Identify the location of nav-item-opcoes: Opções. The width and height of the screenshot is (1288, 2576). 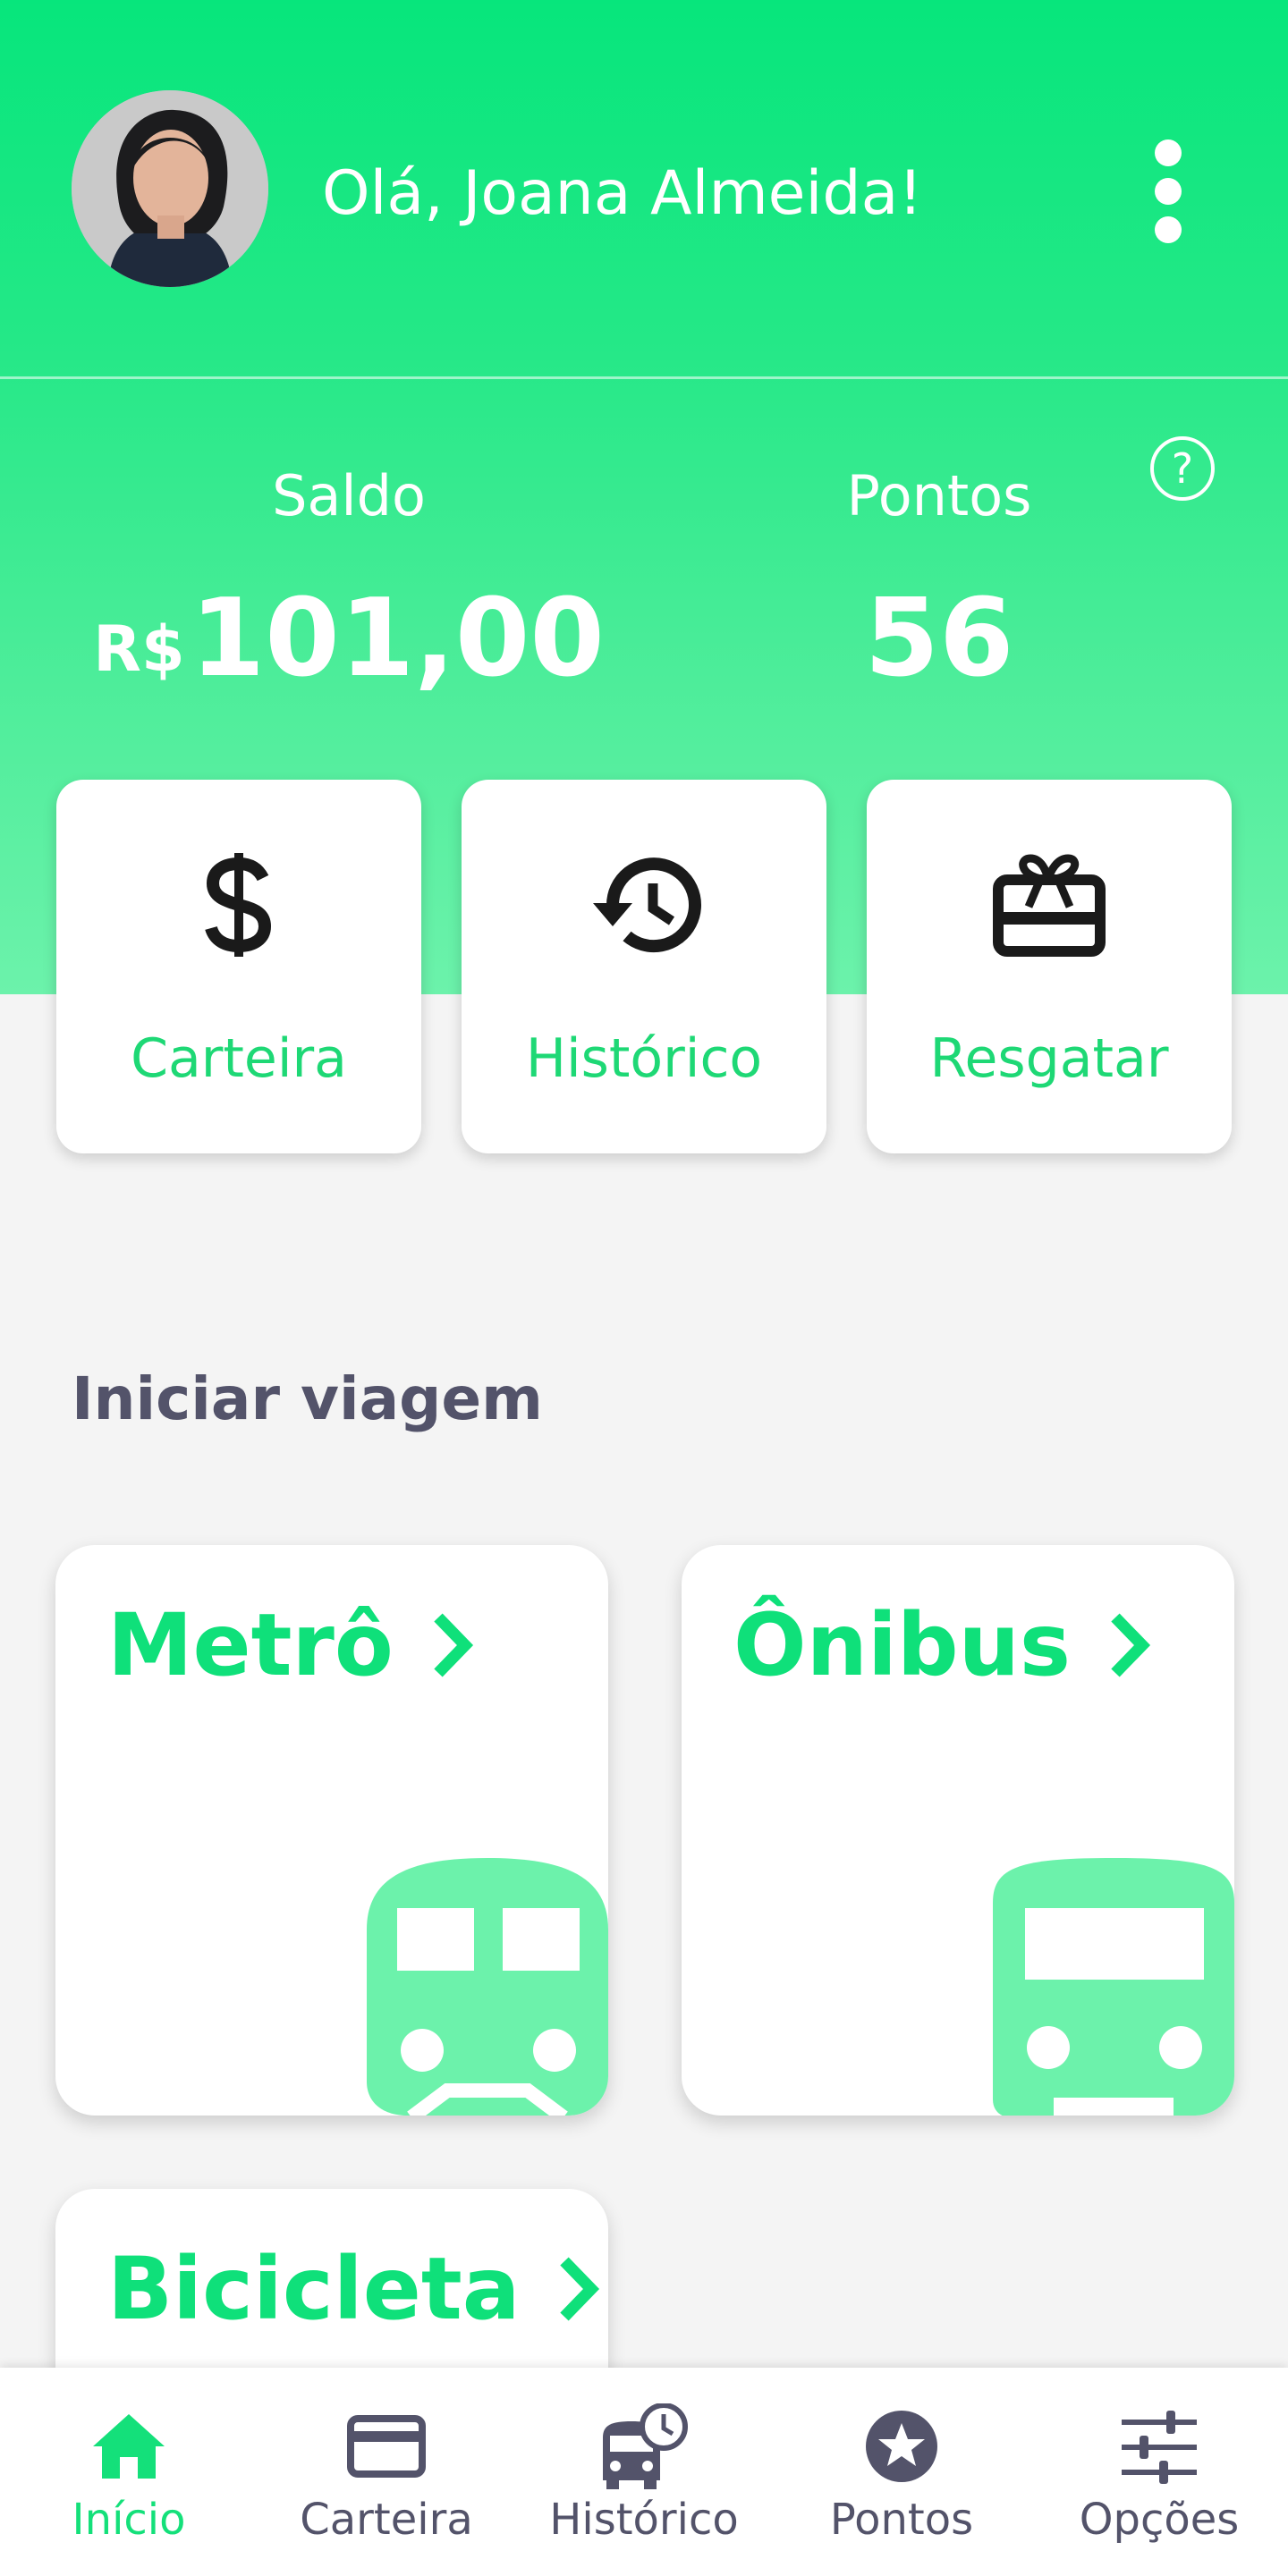
(1159, 2472).